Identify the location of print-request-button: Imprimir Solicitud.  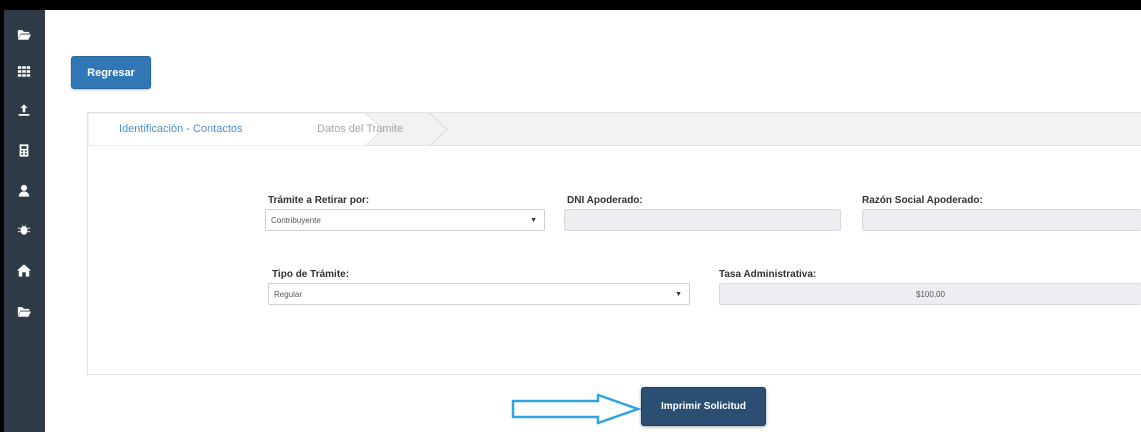
(703, 406).